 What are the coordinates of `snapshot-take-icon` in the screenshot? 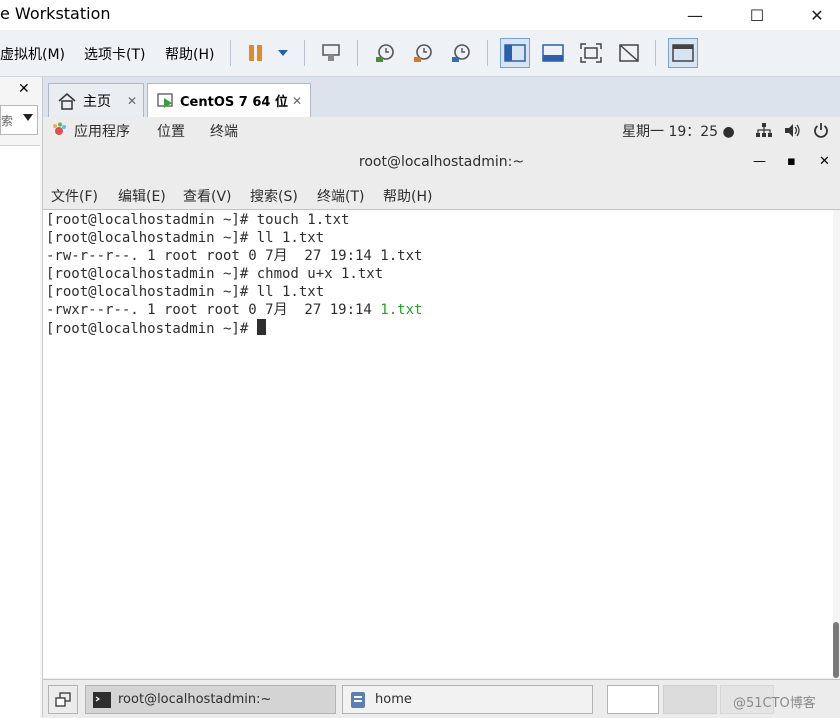 It's located at (385, 53).